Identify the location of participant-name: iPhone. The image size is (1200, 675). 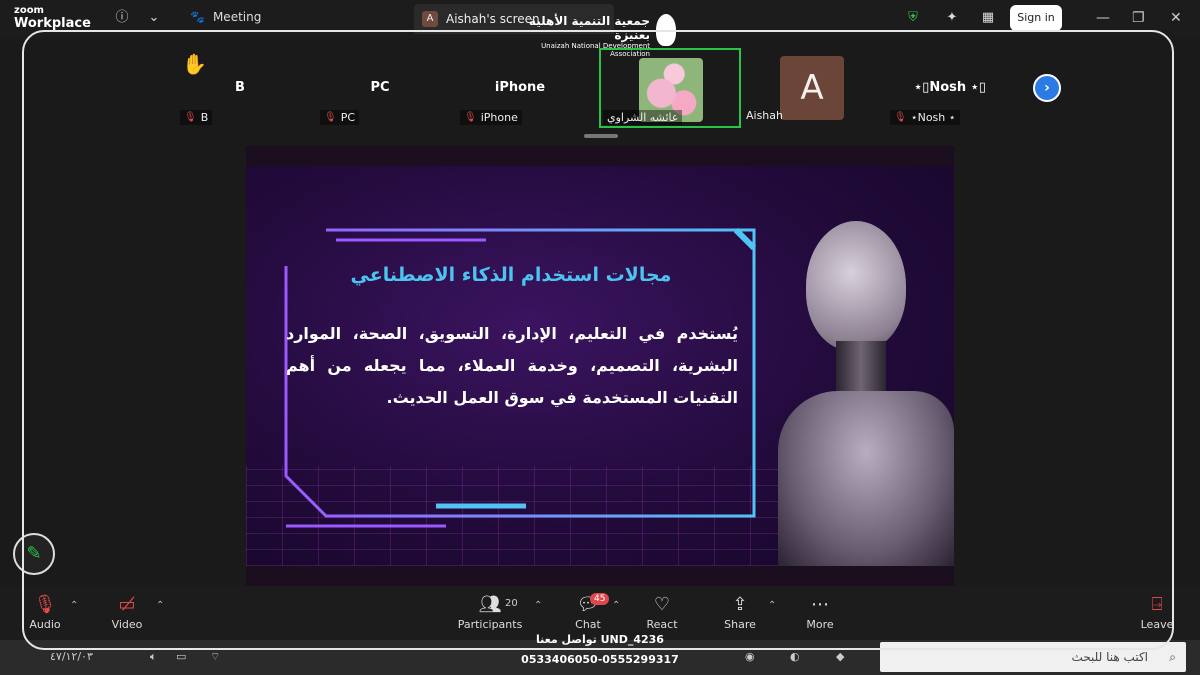
(520, 87).